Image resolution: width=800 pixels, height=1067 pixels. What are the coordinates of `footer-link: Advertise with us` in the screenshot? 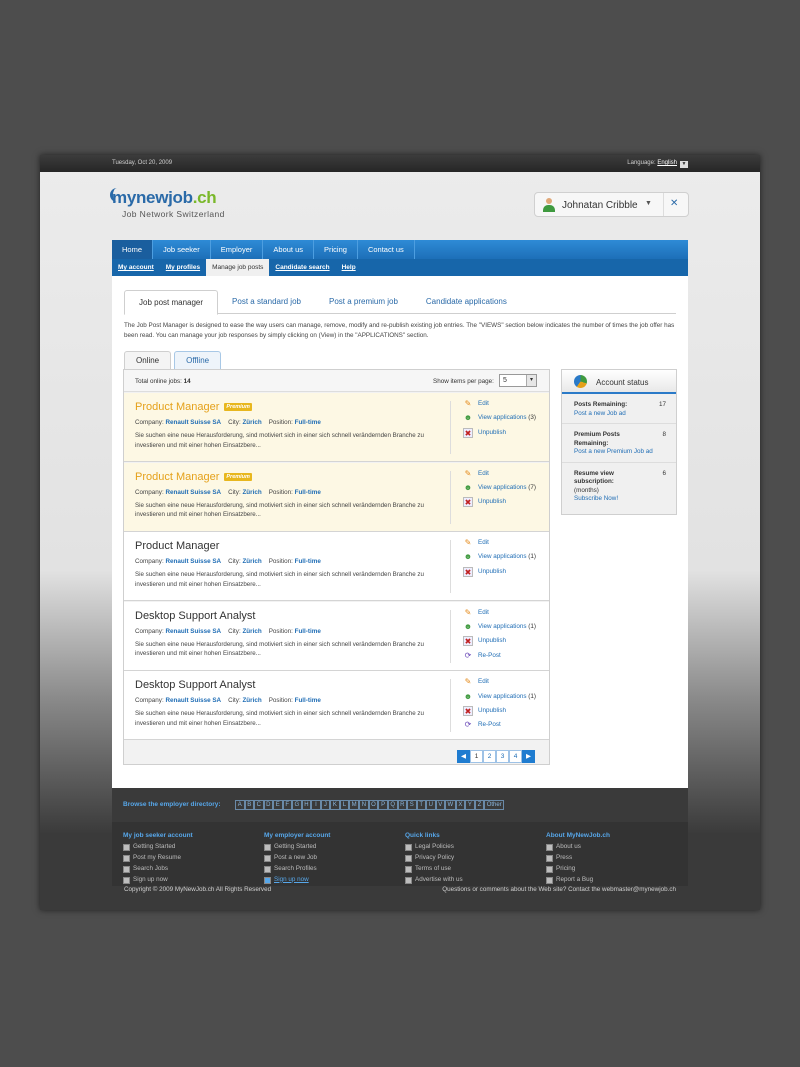 It's located at (434, 881).